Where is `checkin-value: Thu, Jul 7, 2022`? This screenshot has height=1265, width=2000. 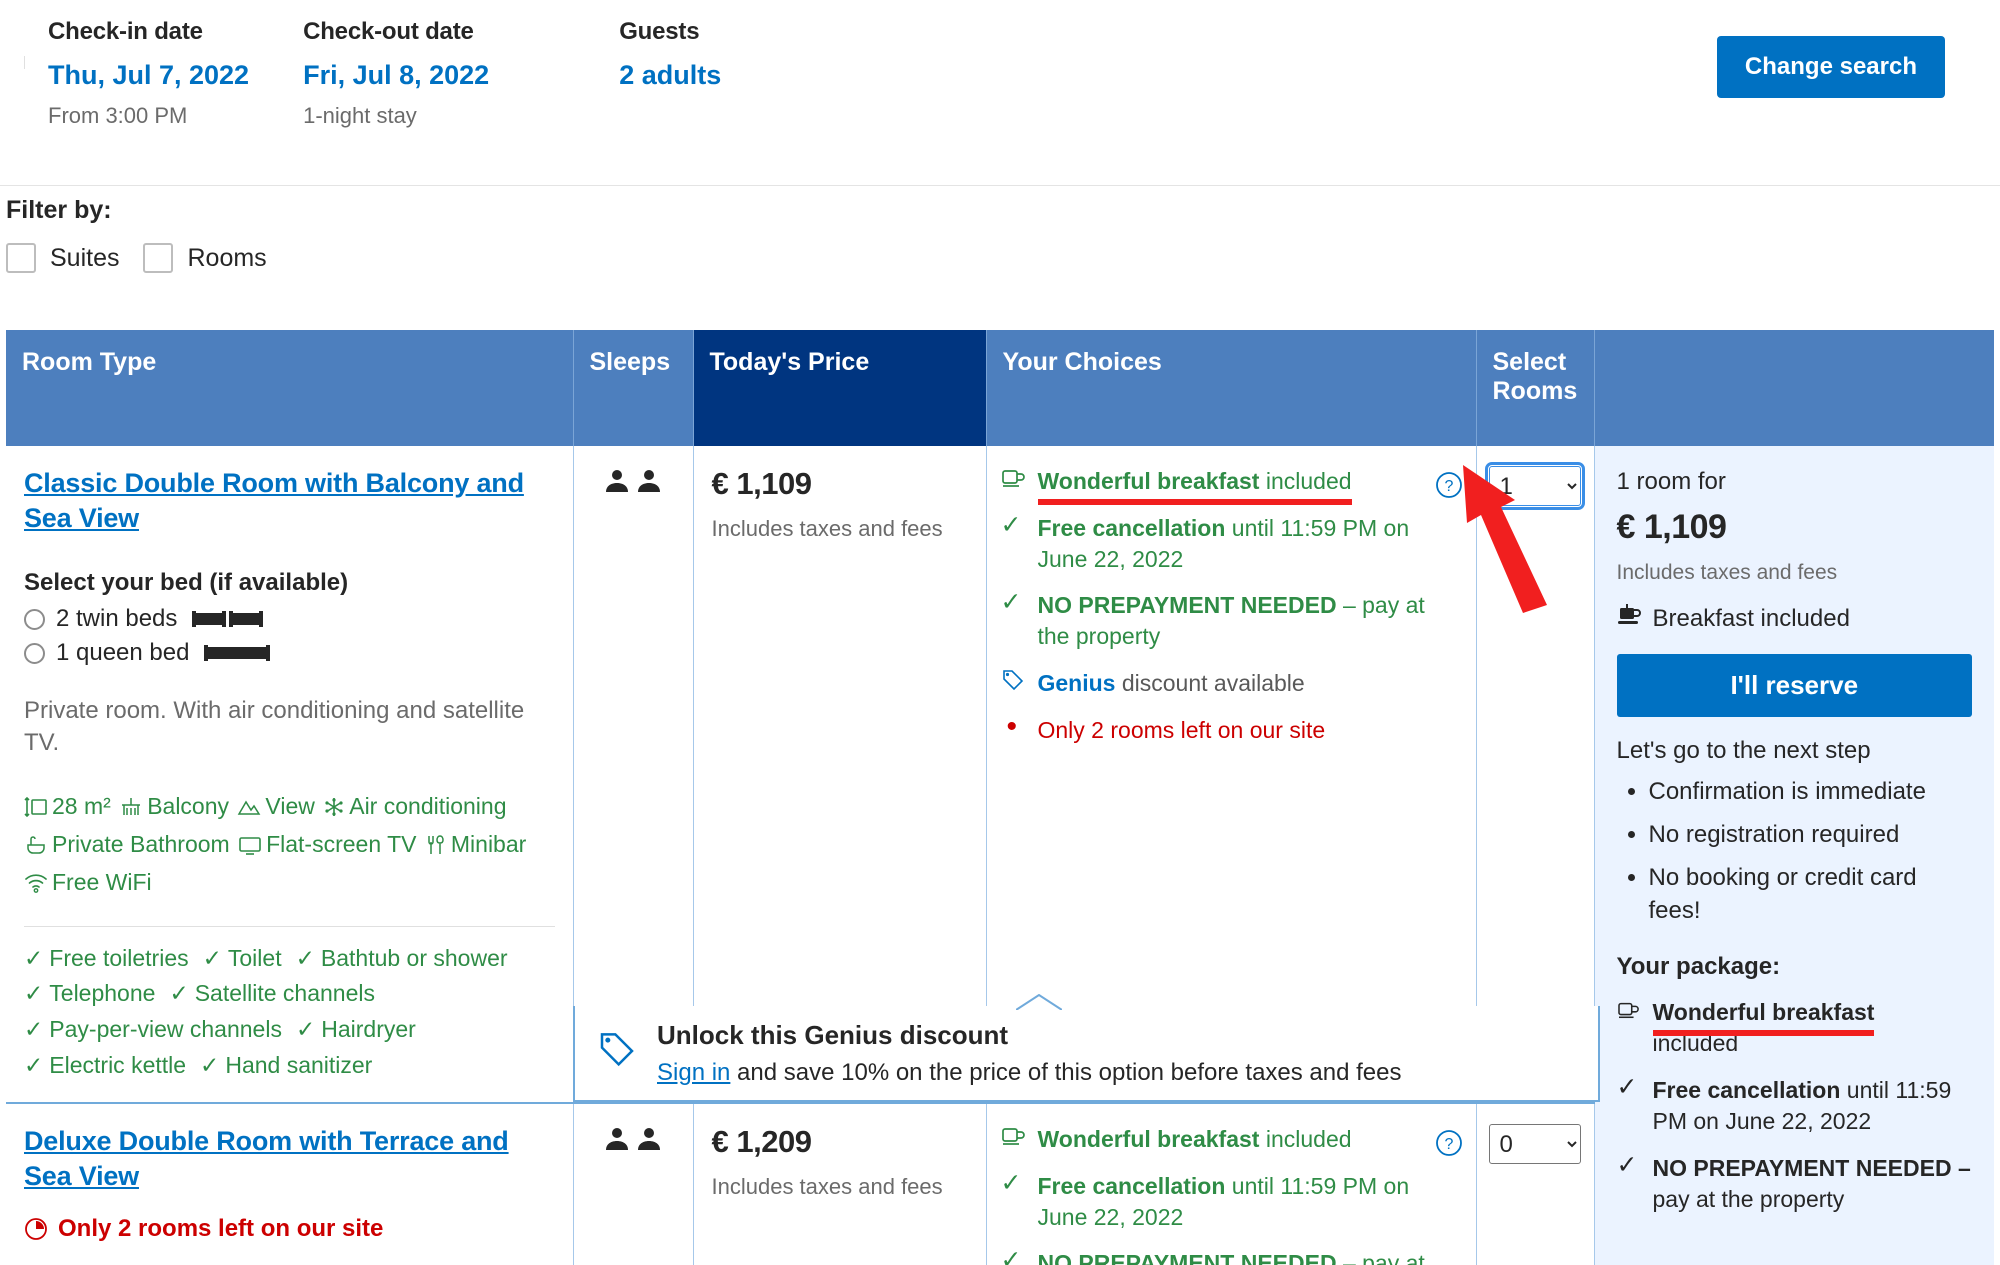
checkin-value: Thu, Jul 7, 2022 is located at coordinates (148, 75).